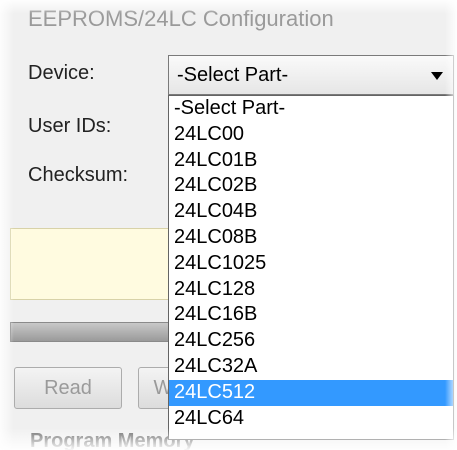  I want to click on info-box, so click(90, 264).